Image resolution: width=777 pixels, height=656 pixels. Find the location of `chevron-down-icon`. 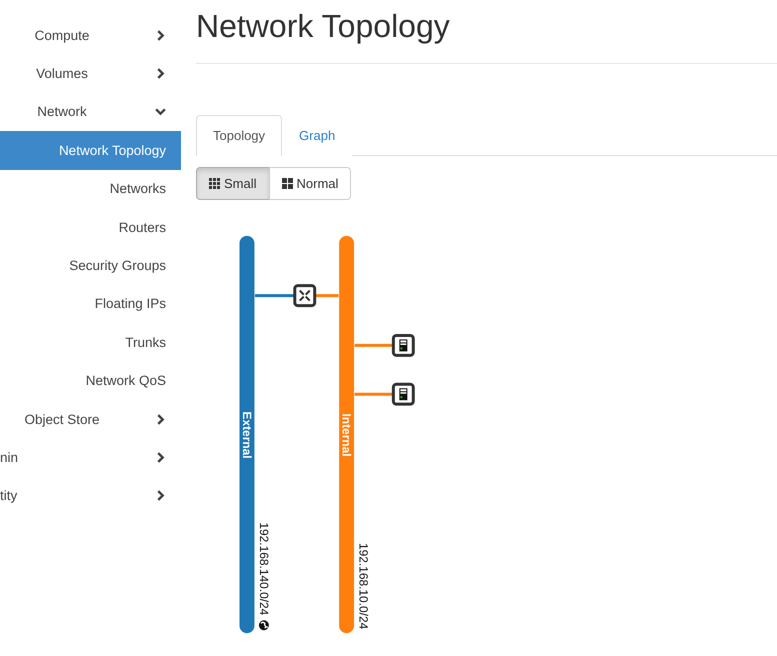

chevron-down-icon is located at coordinates (160, 112).